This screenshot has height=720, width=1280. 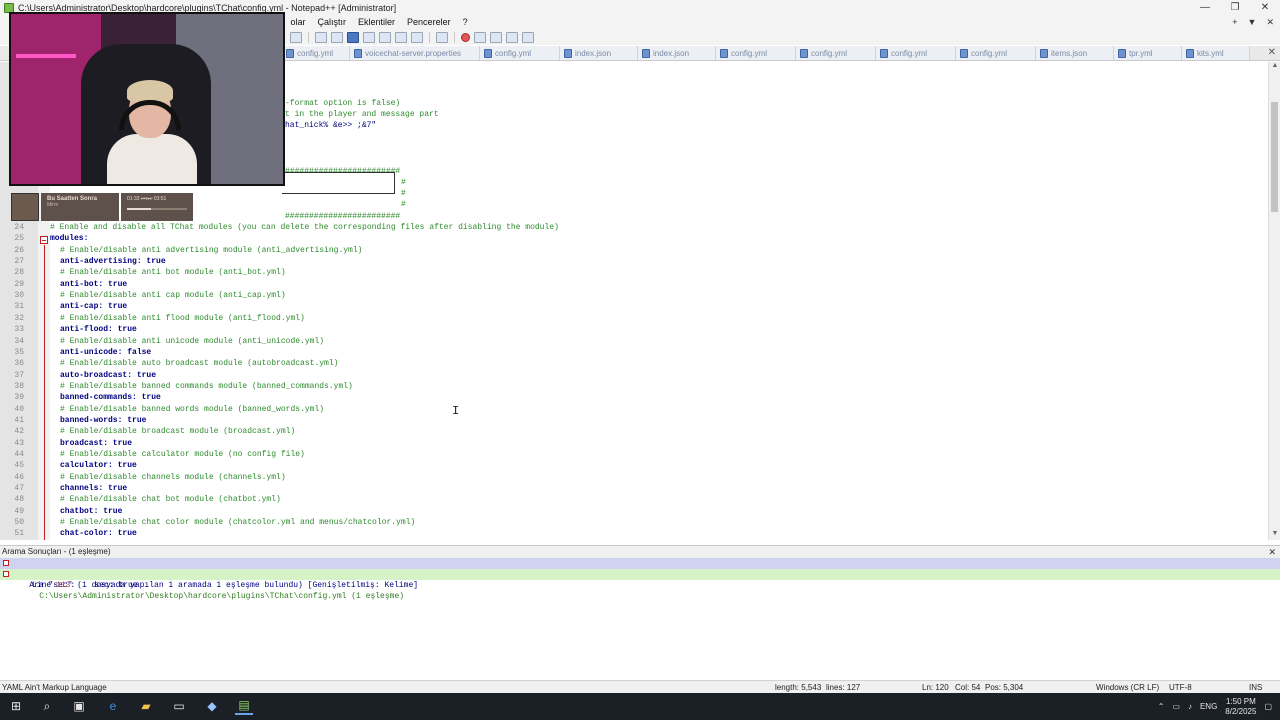 I want to click on show-all-icon, so click(x=337, y=37).